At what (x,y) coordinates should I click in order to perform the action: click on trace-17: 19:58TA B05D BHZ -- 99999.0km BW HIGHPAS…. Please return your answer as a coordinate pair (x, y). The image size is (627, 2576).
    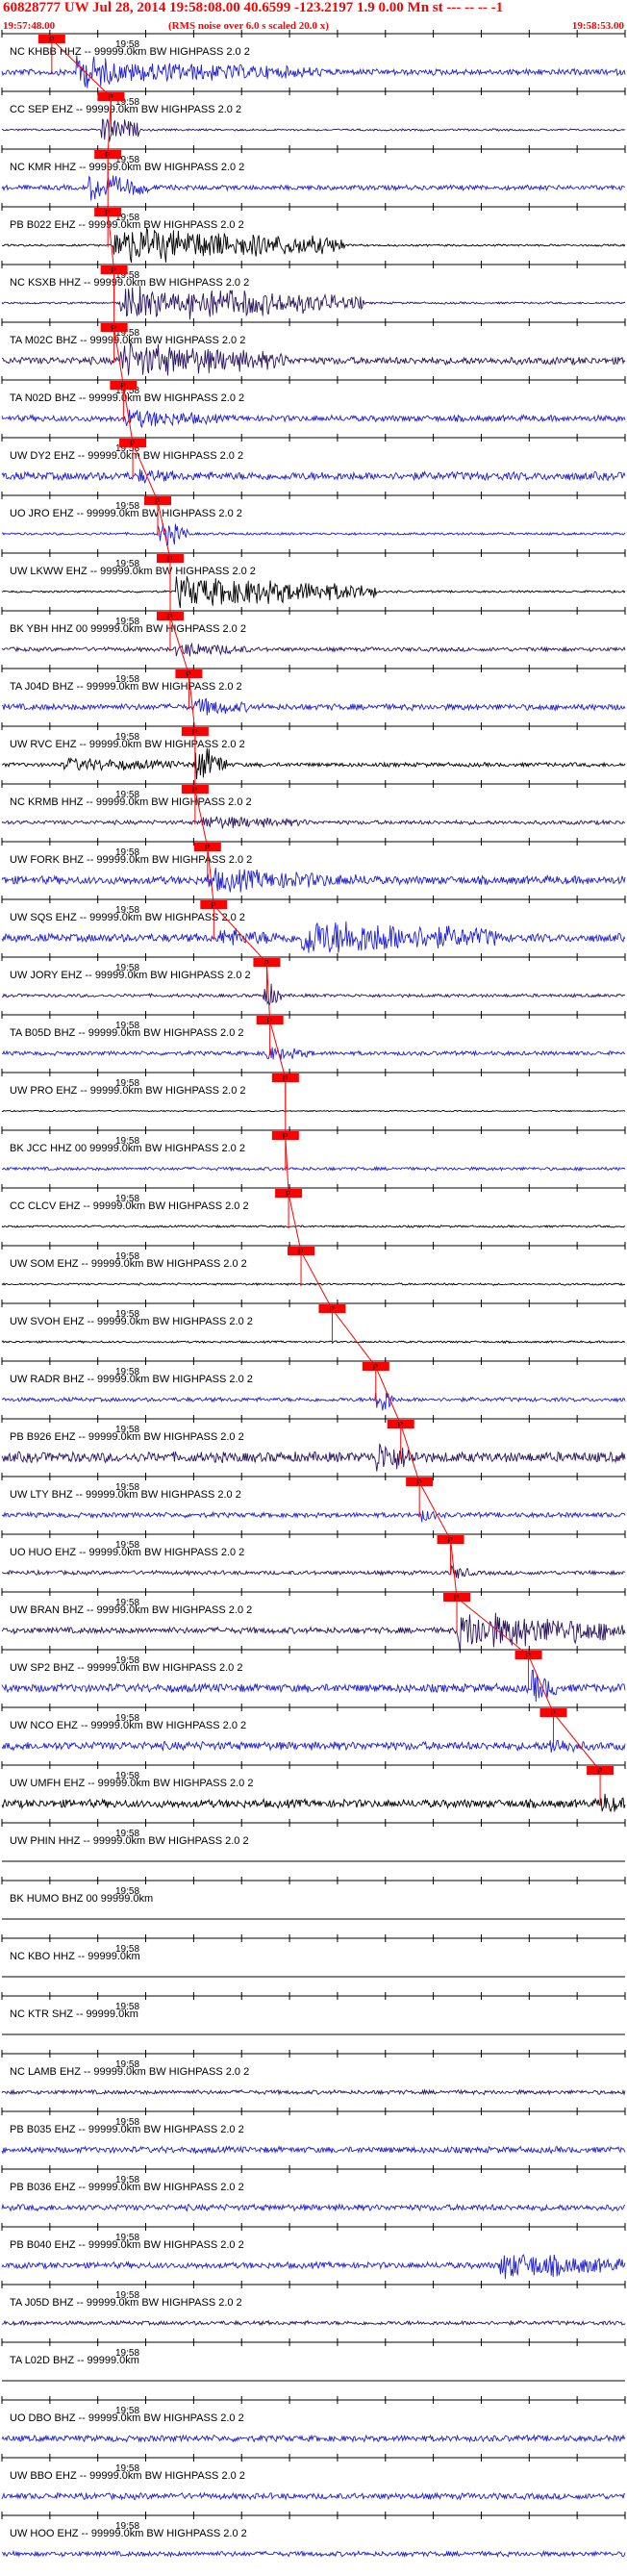
    Looking at the image, I should click on (313, 1035).